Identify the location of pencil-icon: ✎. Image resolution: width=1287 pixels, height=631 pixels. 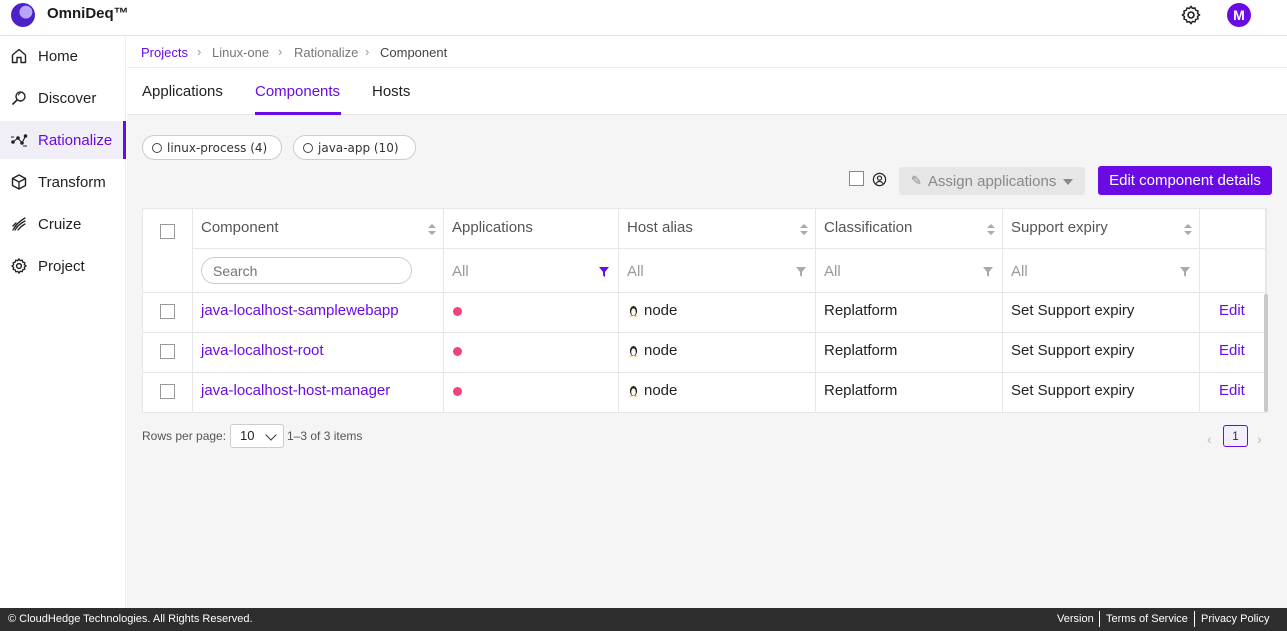
(916, 180).